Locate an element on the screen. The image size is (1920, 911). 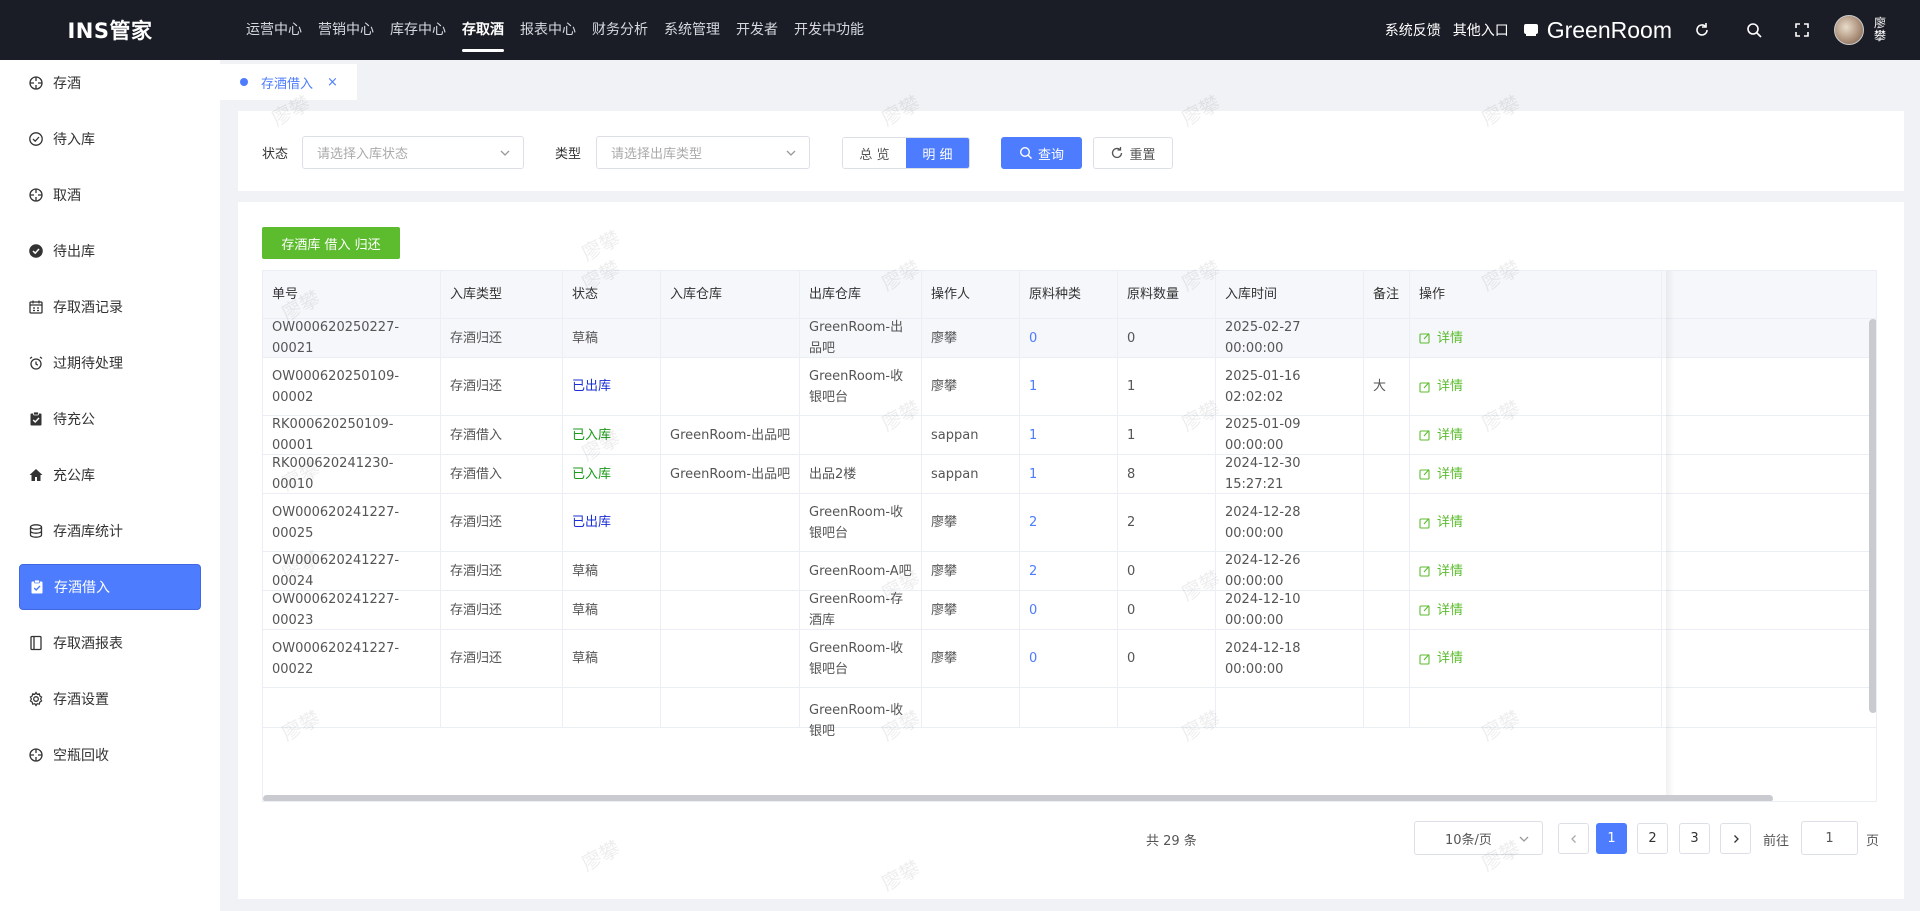
table-cell-out-wh is located at coordinates (861, 435).